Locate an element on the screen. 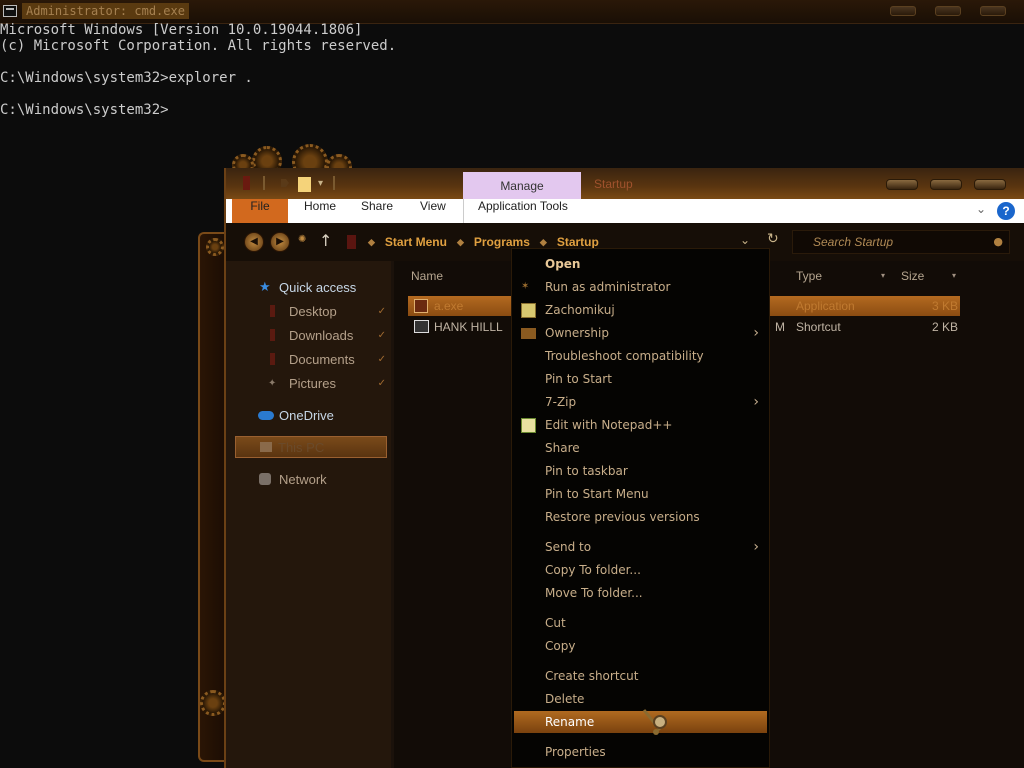 This screenshot has height=768, width=1024. file-type: Shortcut is located at coordinates (818, 327).